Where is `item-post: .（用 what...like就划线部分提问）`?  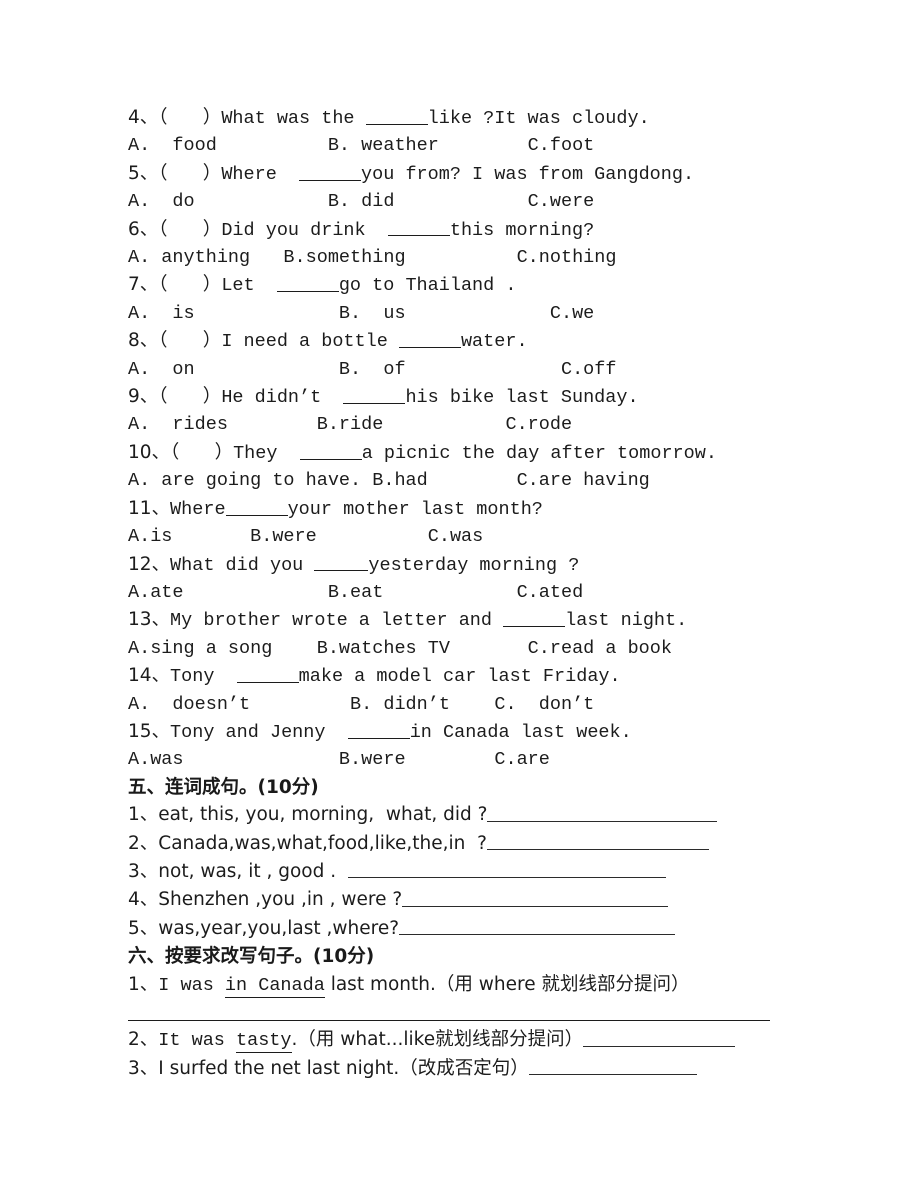
item-post: .（用 what...like就划线部分提问） is located at coordinates (437, 1040).